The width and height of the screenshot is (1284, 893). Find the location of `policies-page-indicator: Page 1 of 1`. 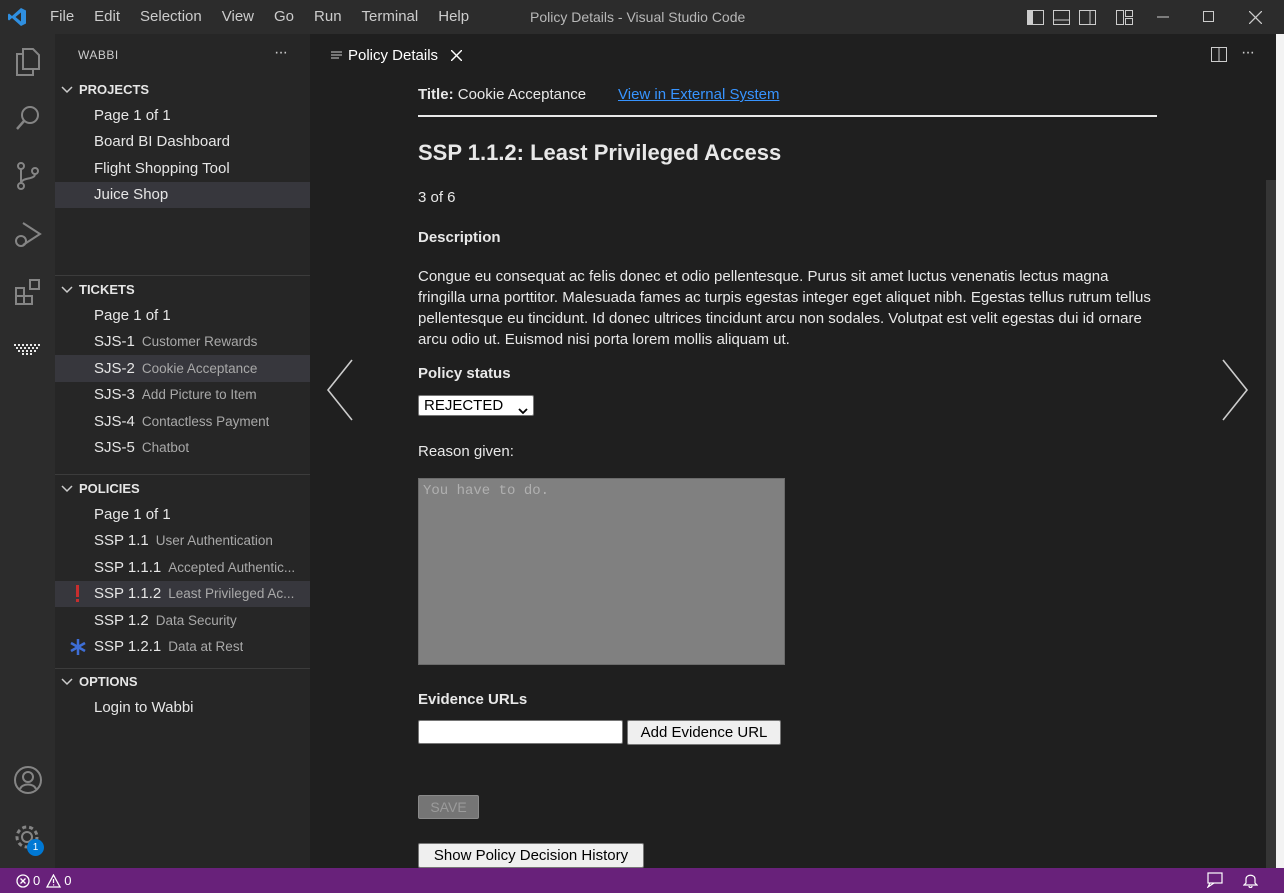

policies-page-indicator: Page 1 of 1 is located at coordinates (132, 514).